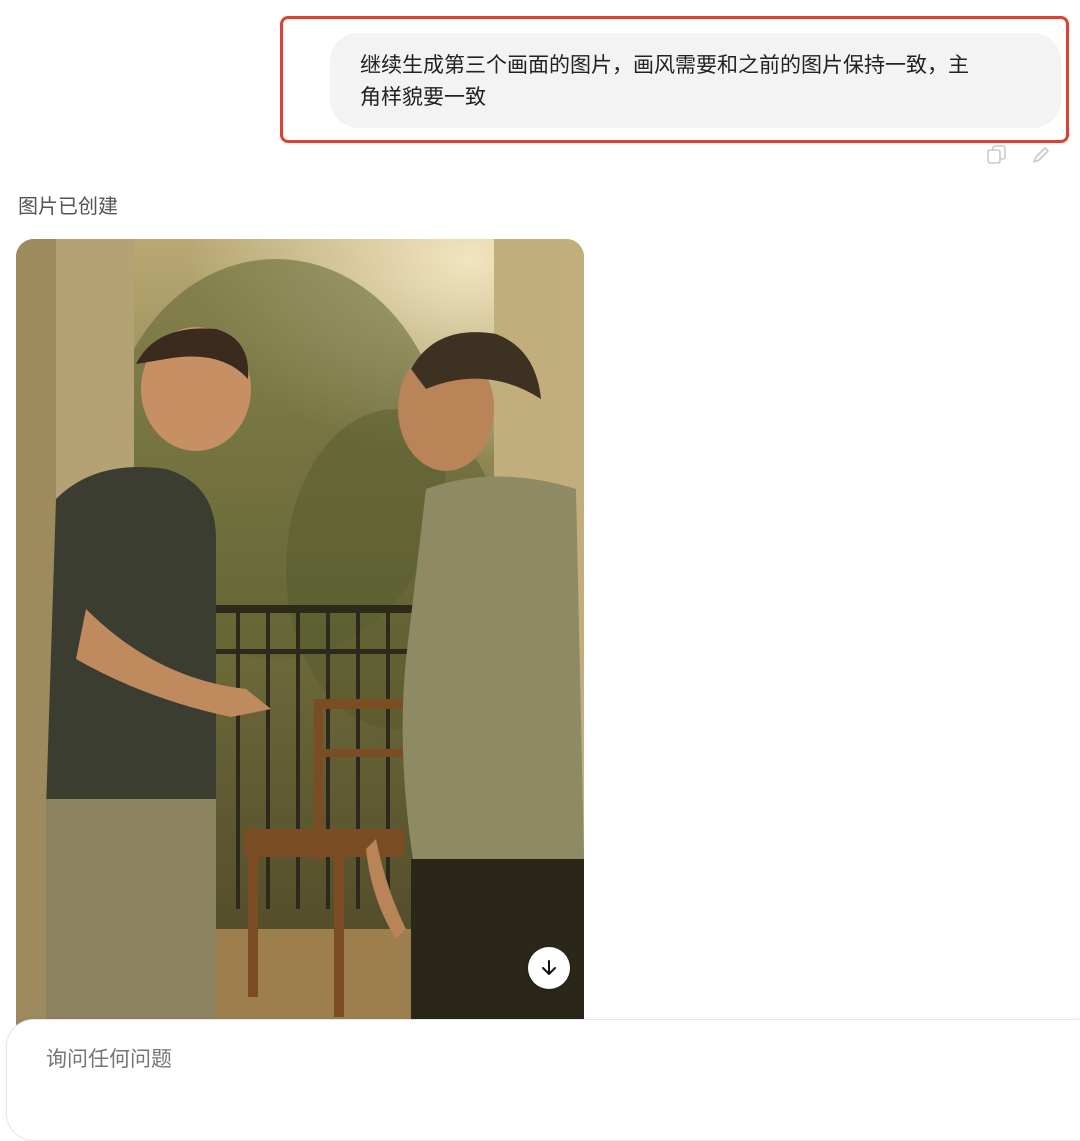  I want to click on user-message-line-2: 角样貌要一致, so click(423, 97).